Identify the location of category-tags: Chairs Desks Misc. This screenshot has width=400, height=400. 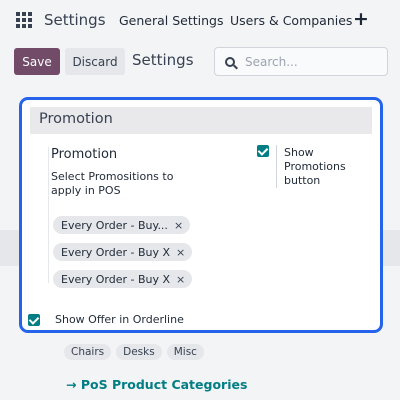
(134, 352).